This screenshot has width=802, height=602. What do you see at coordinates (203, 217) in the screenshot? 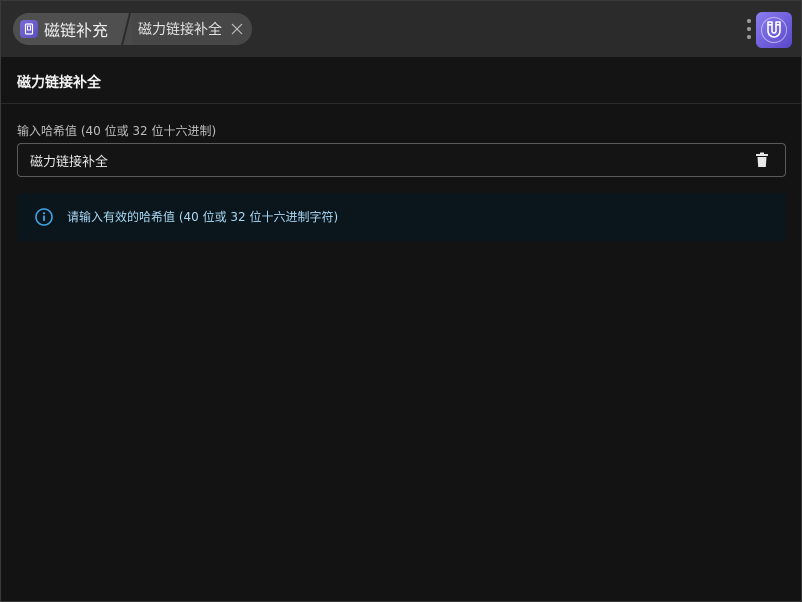
I see `alert-message: 请输入有效的哈希值 (40 位或 32 位十六进制字符)` at bounding box center [203, 217].